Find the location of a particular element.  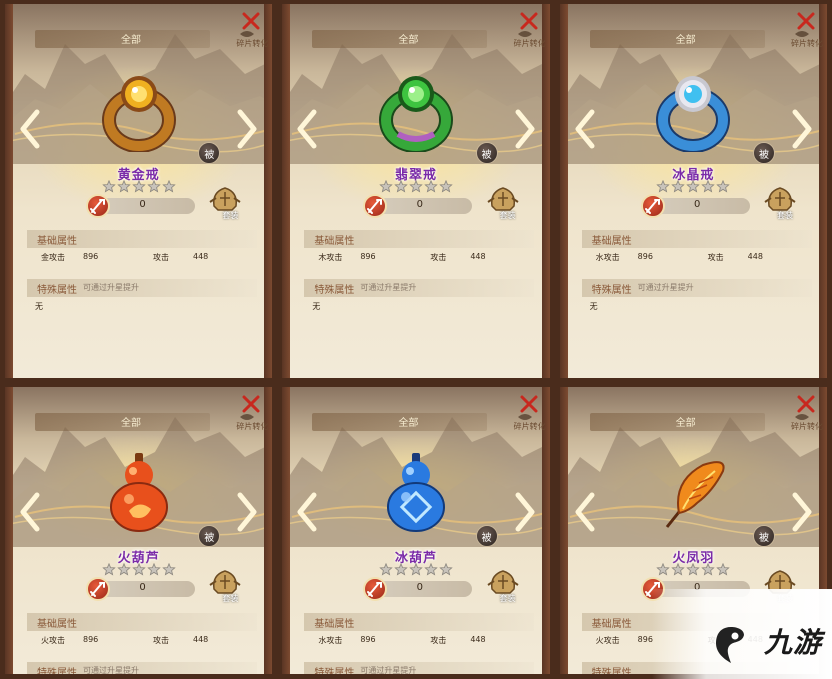

basic-attributes-header: 基础属性 is located at coordinates (696, 239).